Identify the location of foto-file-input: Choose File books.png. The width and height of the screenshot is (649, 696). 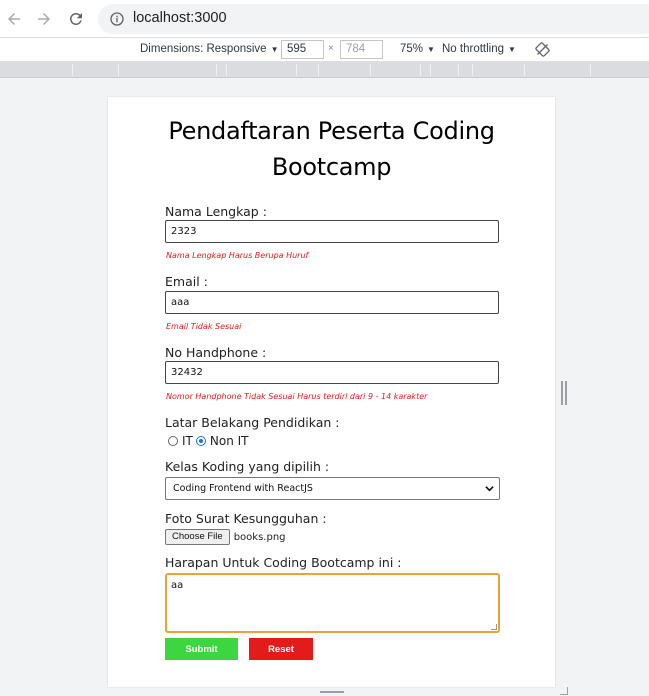
(225, 537).